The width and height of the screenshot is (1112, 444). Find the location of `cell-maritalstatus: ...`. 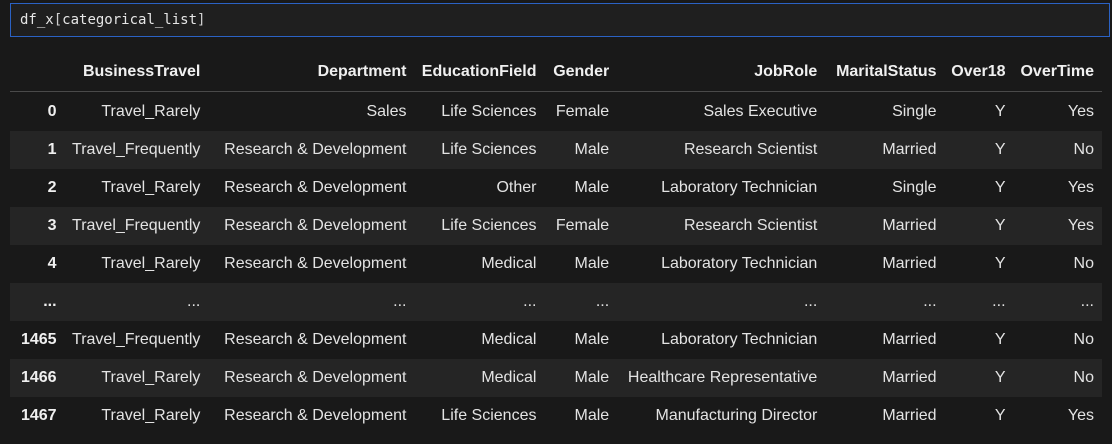

cell-maritalstatus: ... is located at coordinates (930, 301).